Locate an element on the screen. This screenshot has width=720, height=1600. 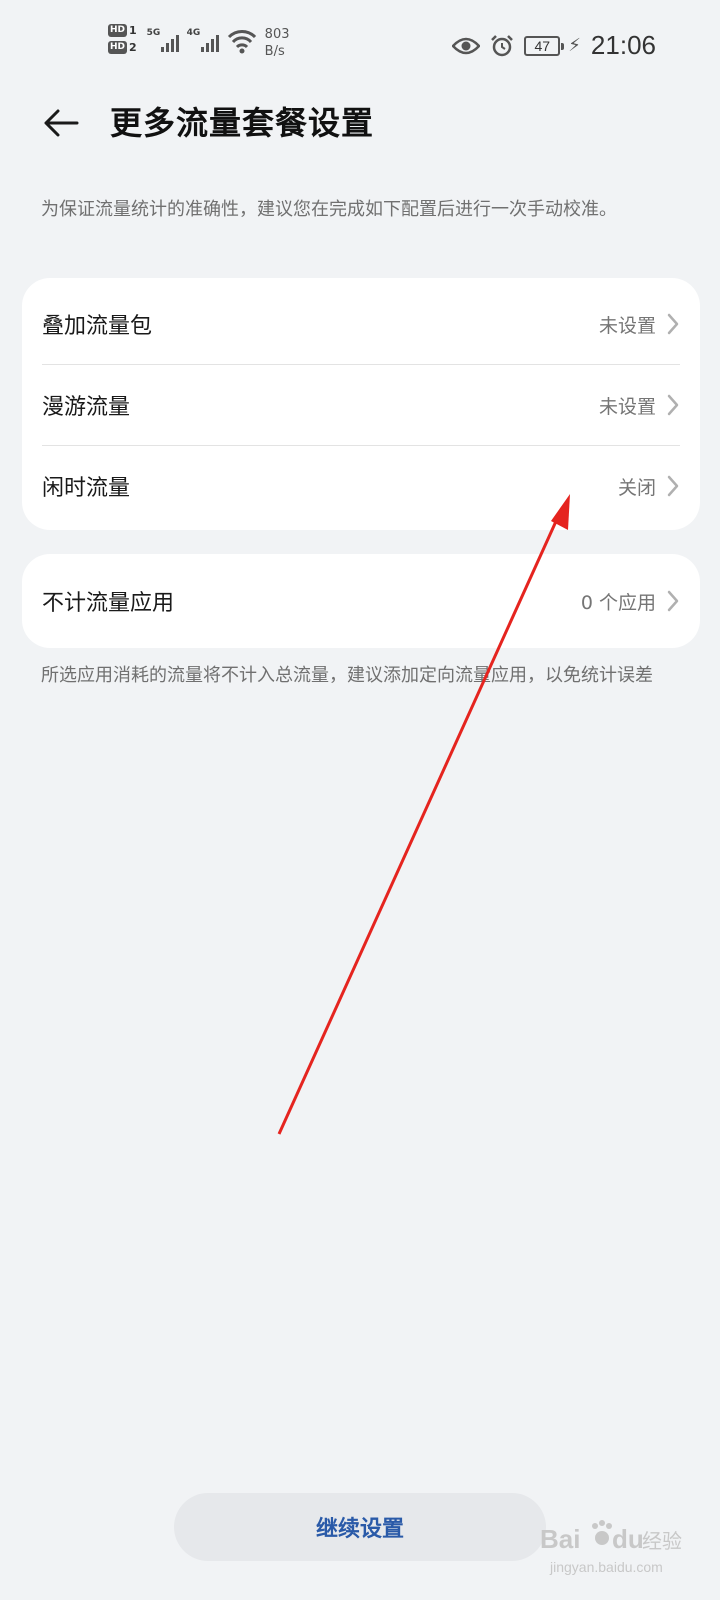
row-overlay-package: 叠加流量包 未设置 is located at coordinates (361, 324).